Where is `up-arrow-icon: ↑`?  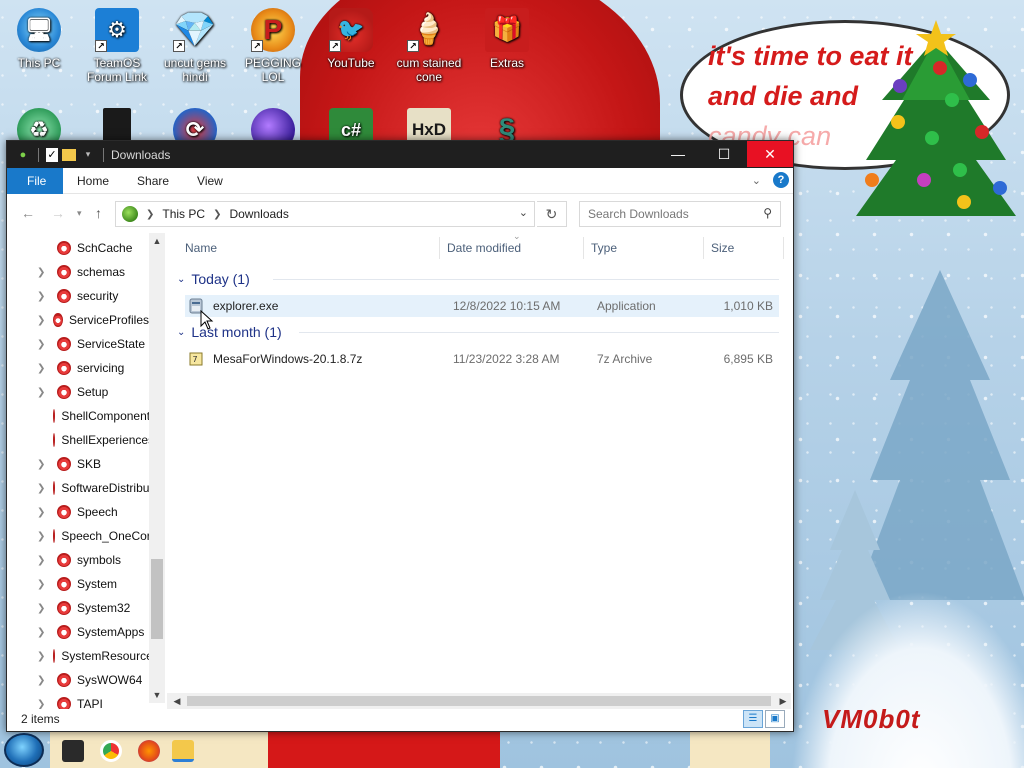
up-arrow-icon: ↑ is located at coordinates (98, 213).